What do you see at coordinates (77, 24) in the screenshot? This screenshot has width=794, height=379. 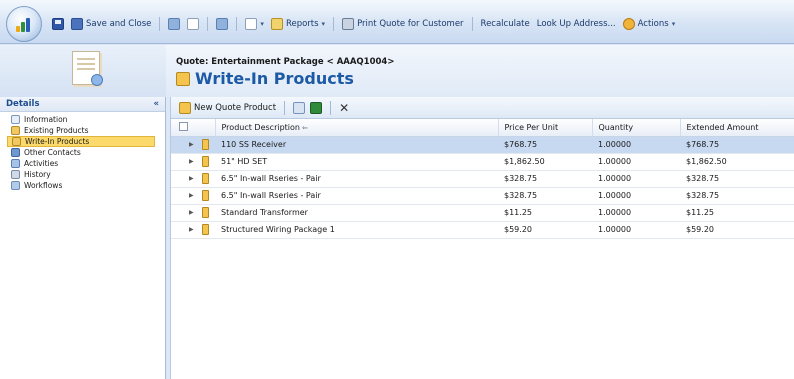 I see `save-and-close-icon` at bounding box center [77, 24].